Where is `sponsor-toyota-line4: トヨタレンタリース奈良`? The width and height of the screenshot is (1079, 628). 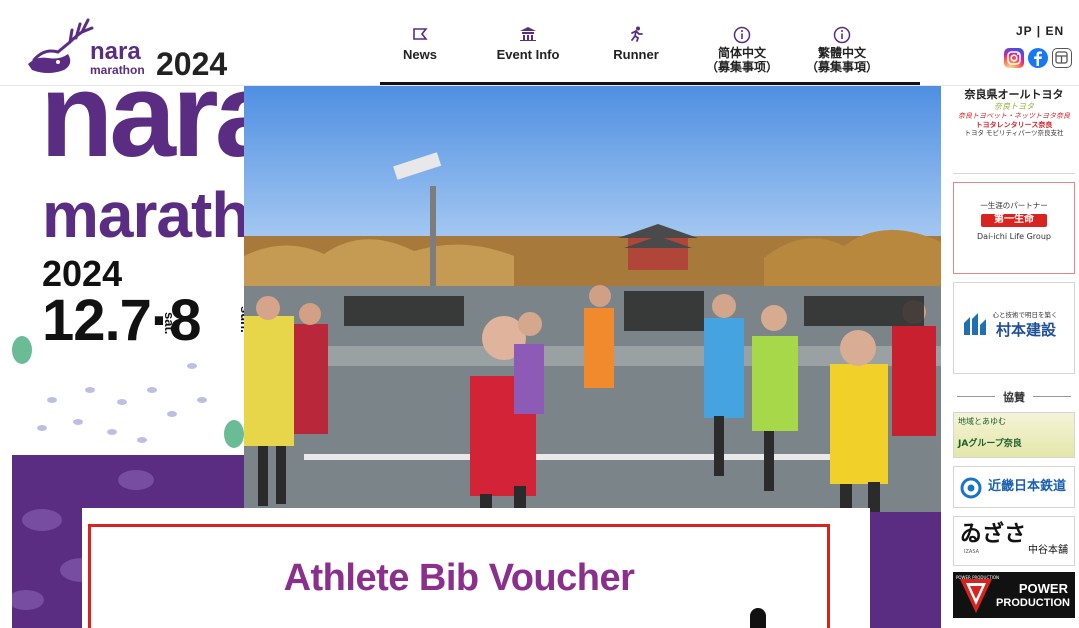
sponsor-toyota-line4: トヨタレンタリース奈良 is located at coordinates (1014, 124).